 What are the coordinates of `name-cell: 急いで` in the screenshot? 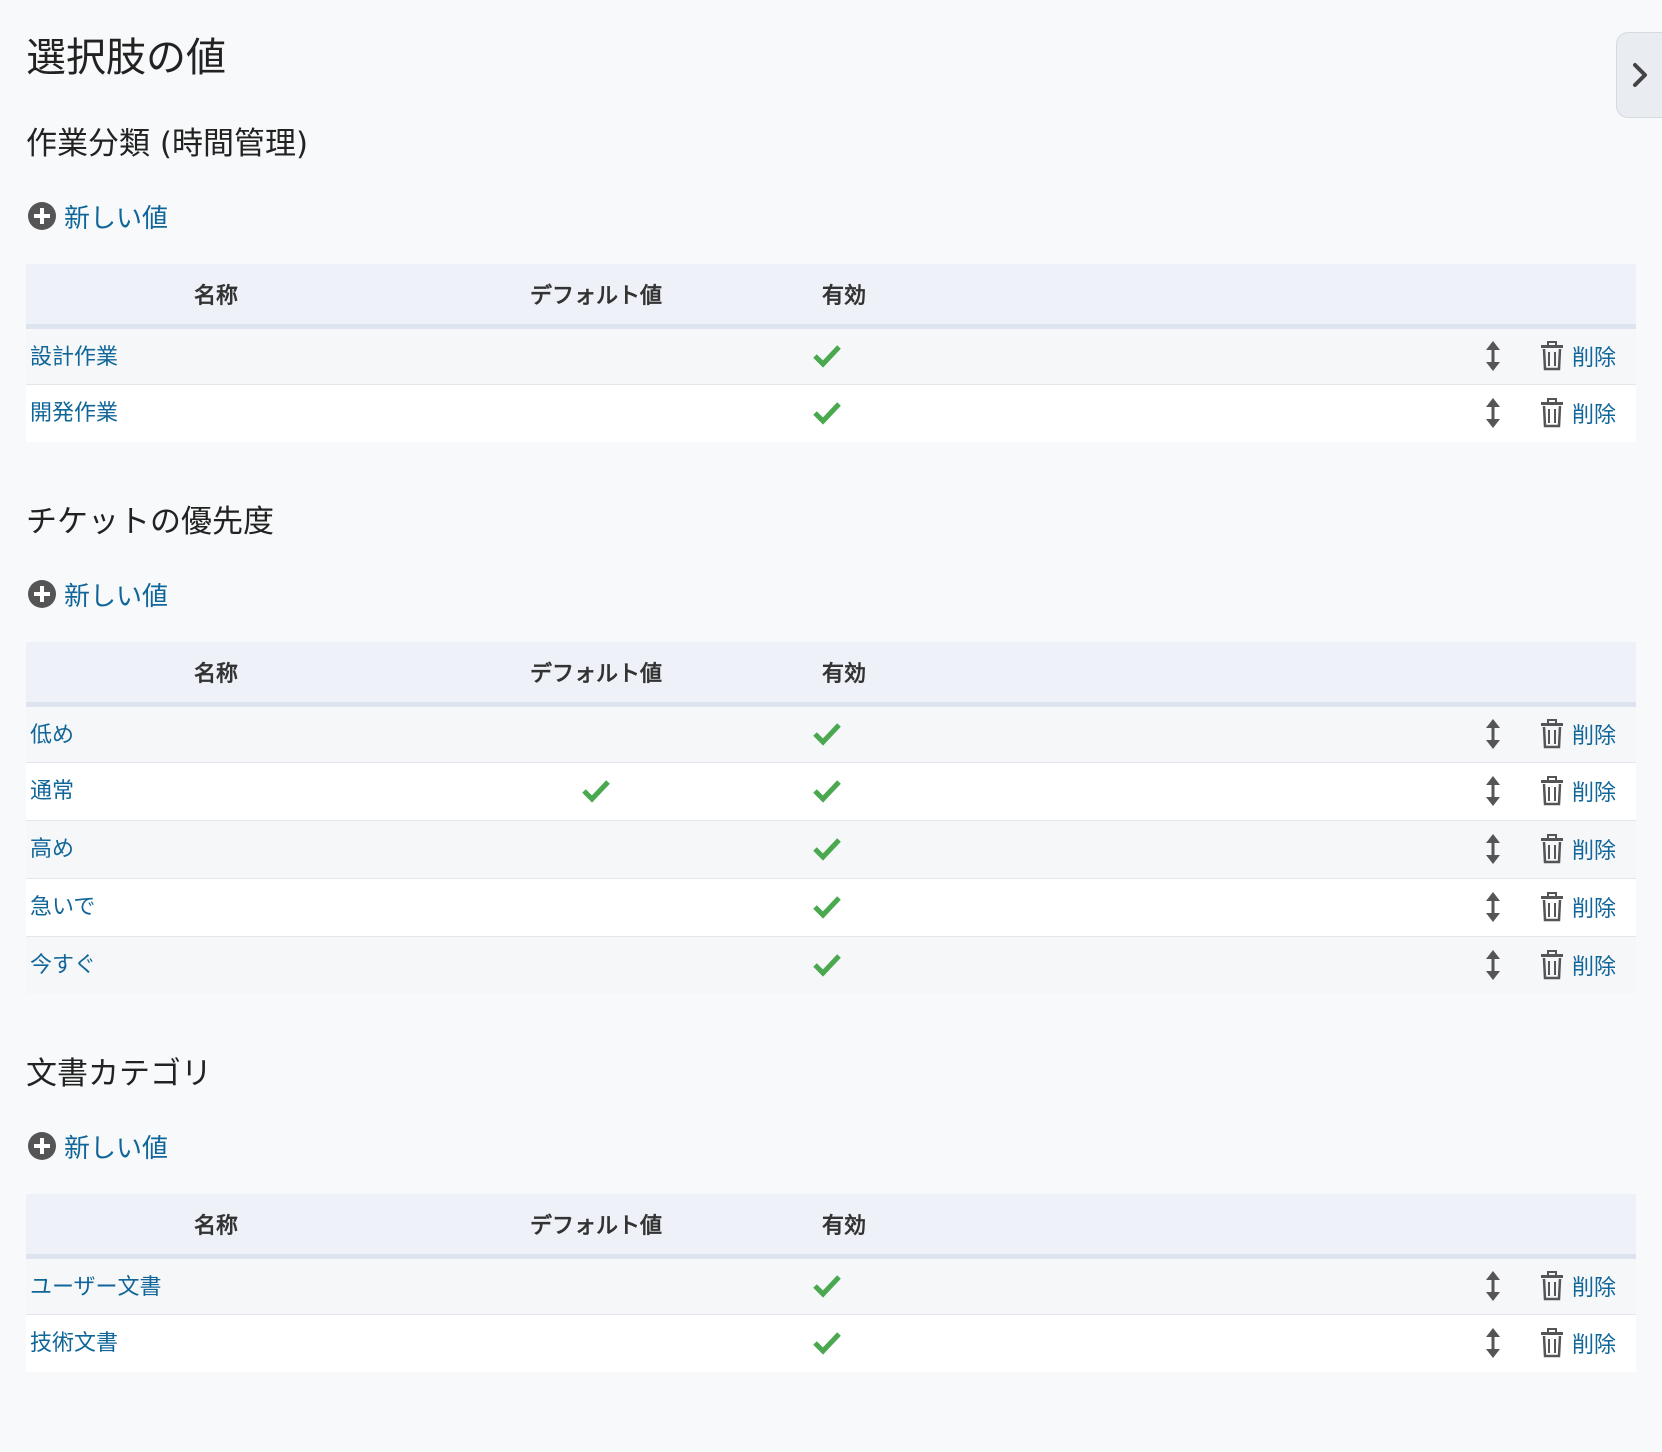 It's located at (216, 906).